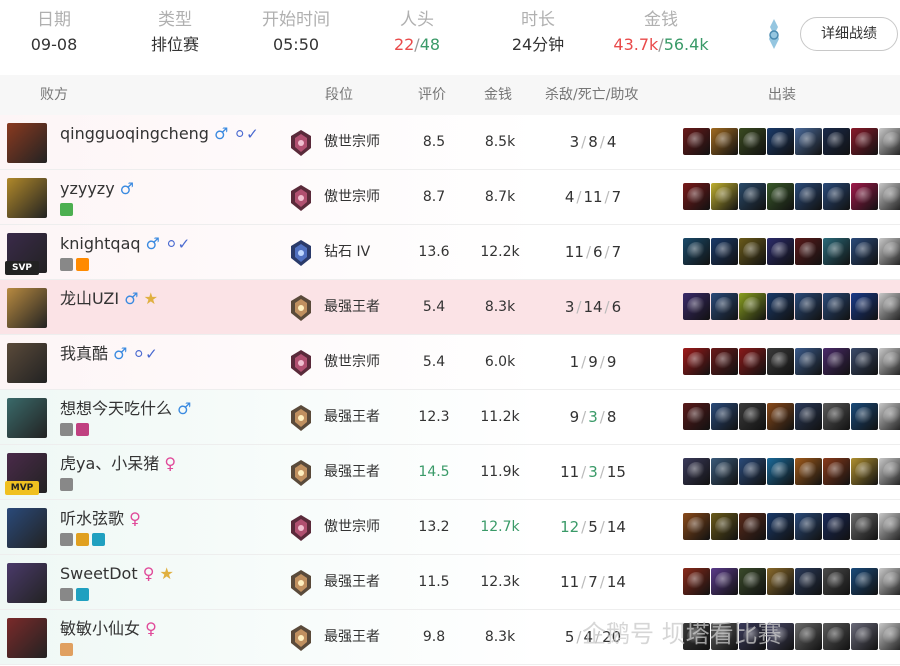  I want to click on champion-avatar: SVP, so click(26, 254).